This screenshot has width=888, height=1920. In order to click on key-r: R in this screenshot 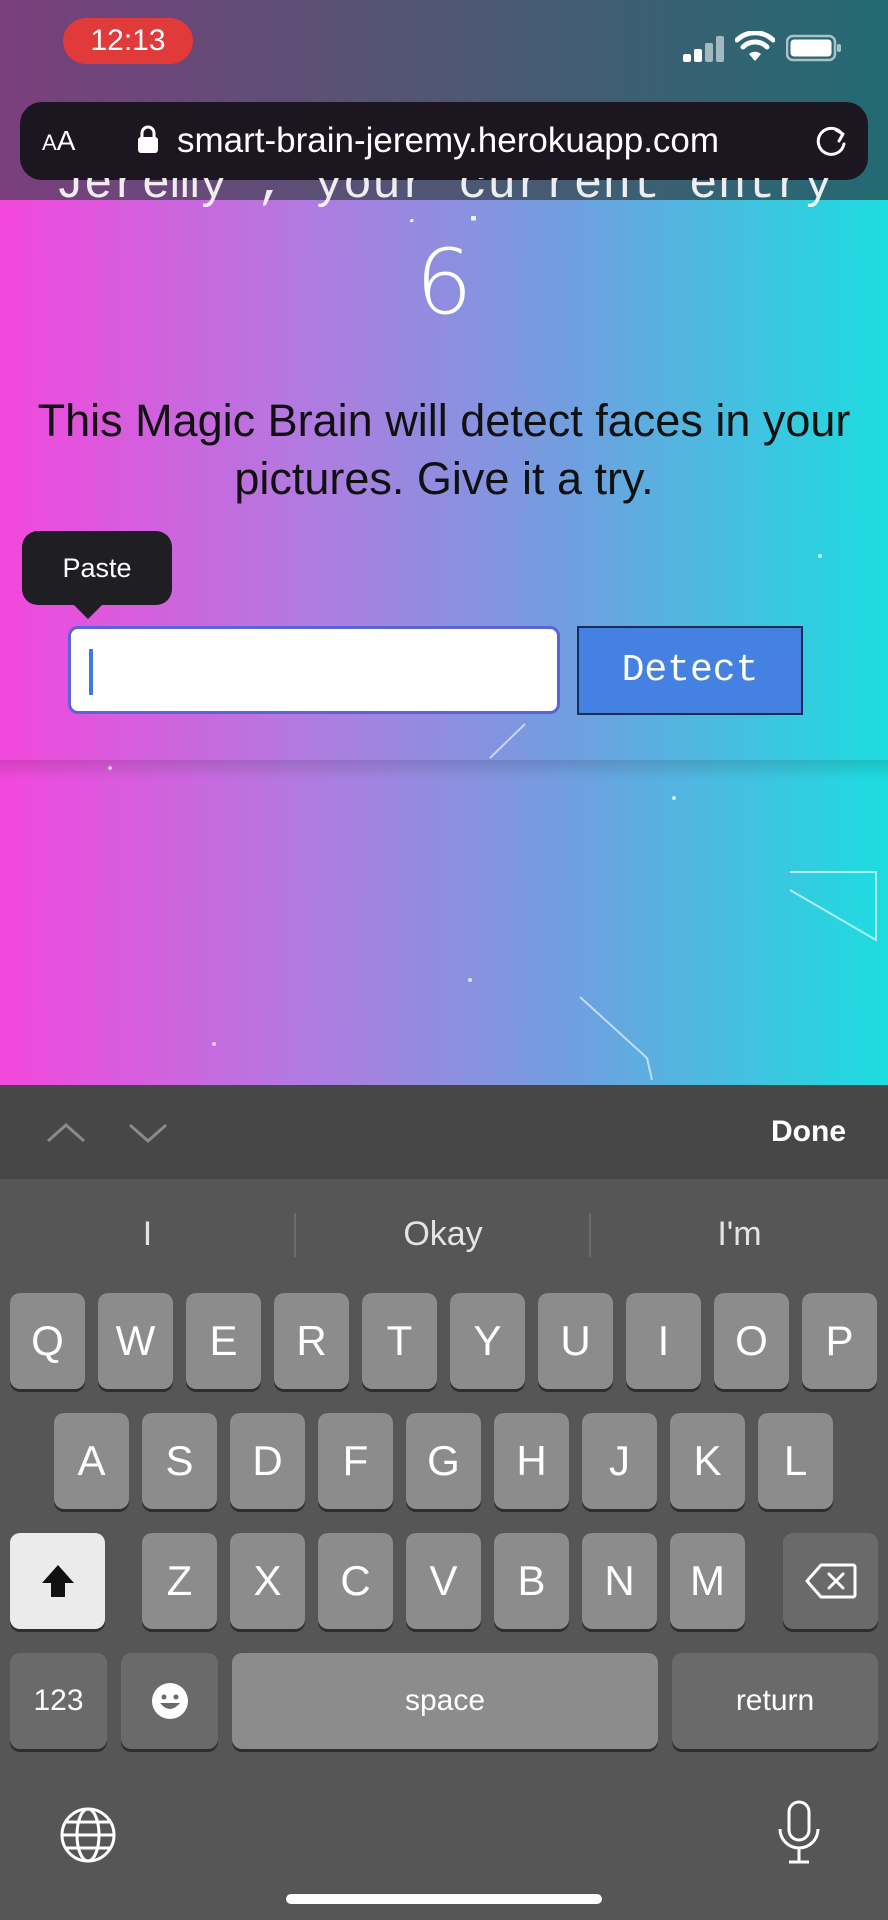, I will do `click(311, 1341)`.